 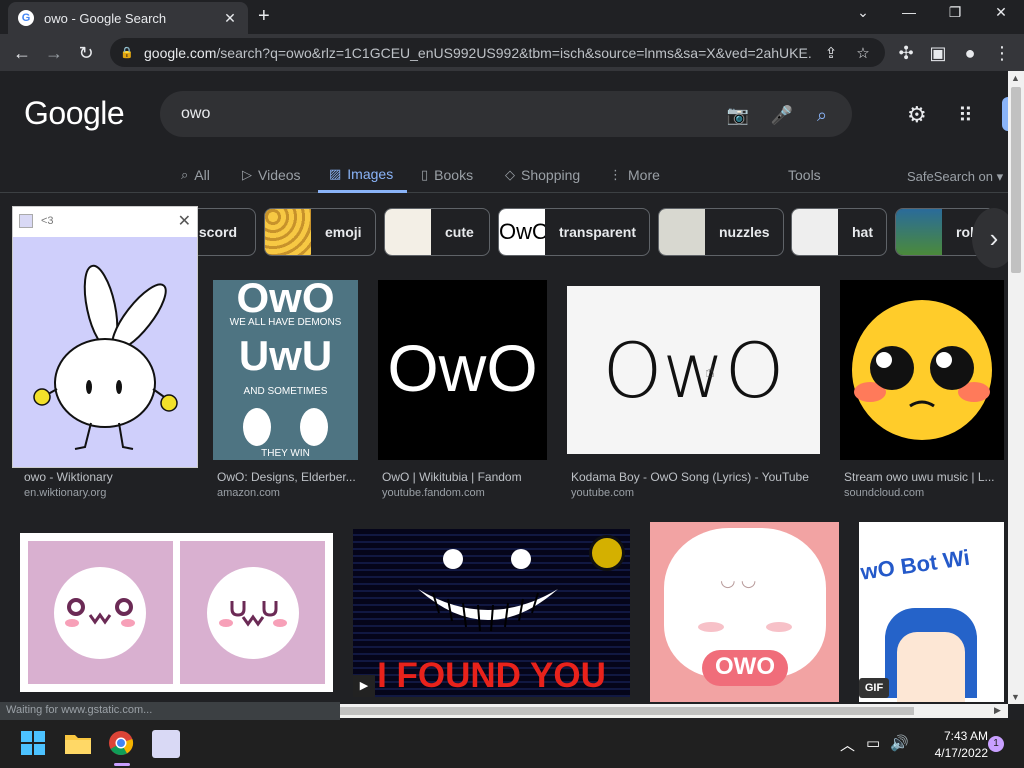 I want to click on browser-tab: G owo - Google Search ✕, so click(x=128, y=18).